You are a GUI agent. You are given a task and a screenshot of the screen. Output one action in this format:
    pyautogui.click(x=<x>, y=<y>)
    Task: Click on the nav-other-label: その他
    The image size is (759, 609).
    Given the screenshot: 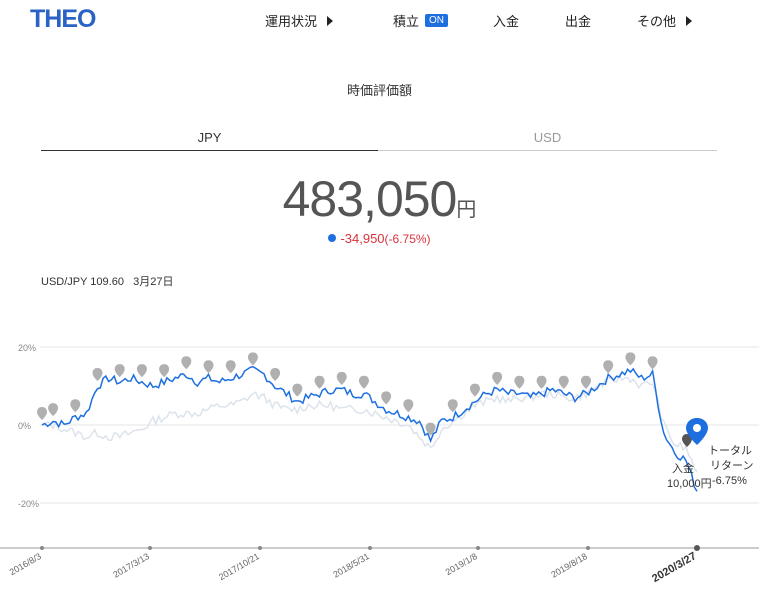 What is the action you would take?
    pyautogui.click(x=657, y=21)
    